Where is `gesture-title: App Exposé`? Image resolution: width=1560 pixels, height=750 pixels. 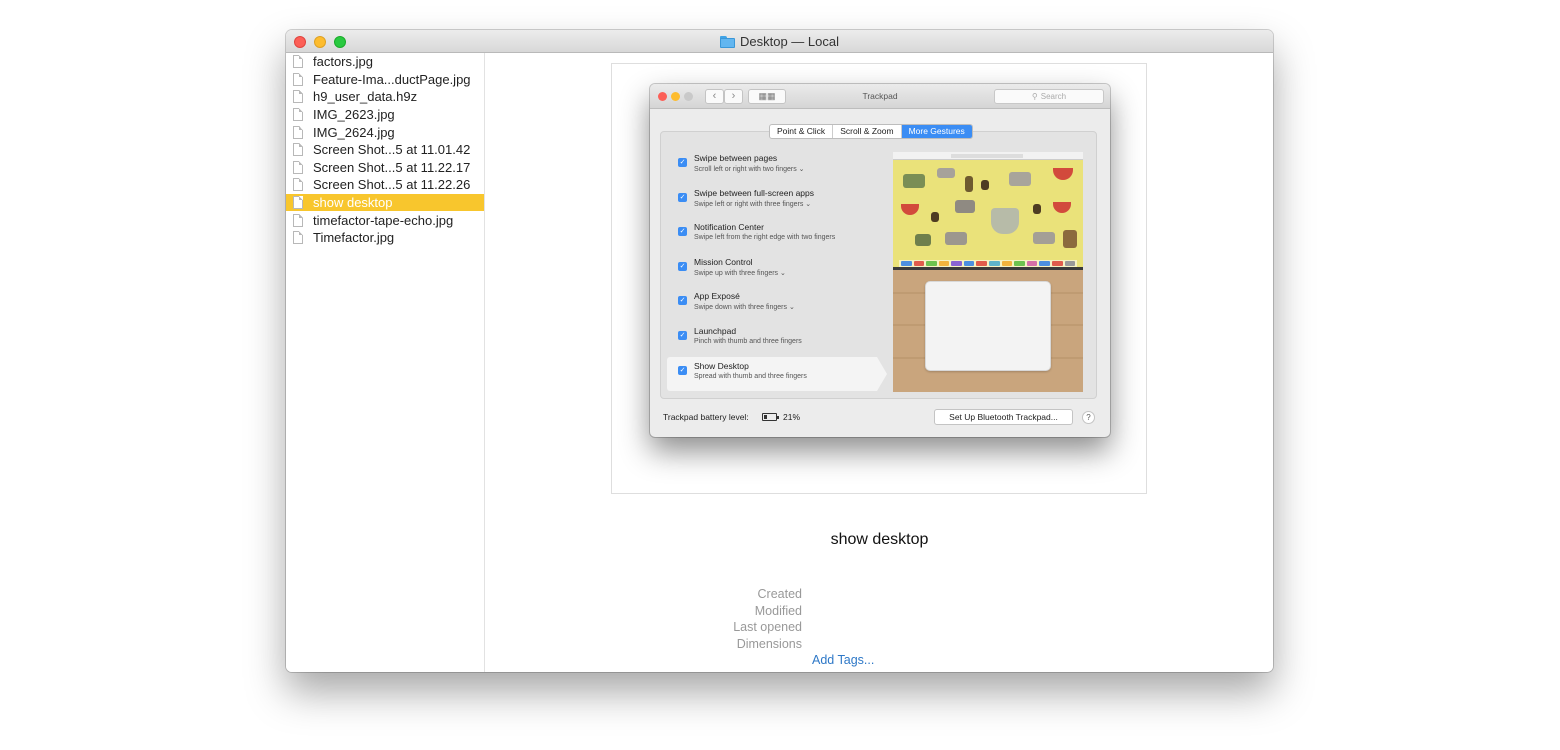
gesture-title: App Exposé is located at coordinates (717, 296).